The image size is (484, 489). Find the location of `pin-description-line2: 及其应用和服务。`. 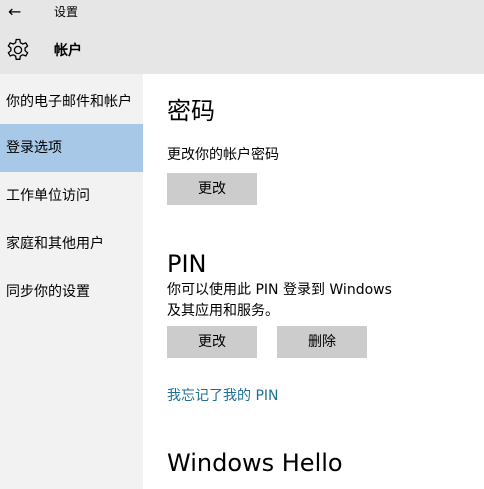

pin-description-line2: 及其应用和服务。 is located at coordinates (223, 311).